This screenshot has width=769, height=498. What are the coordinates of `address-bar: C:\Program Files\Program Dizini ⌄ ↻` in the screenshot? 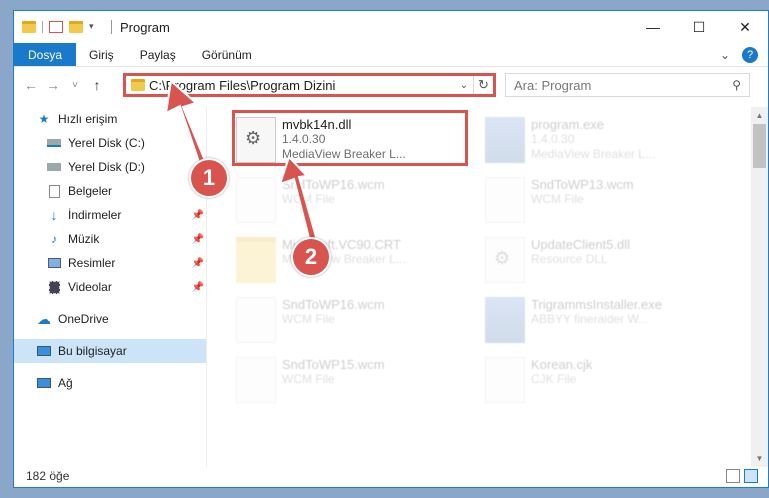 It's located at (309, 85).